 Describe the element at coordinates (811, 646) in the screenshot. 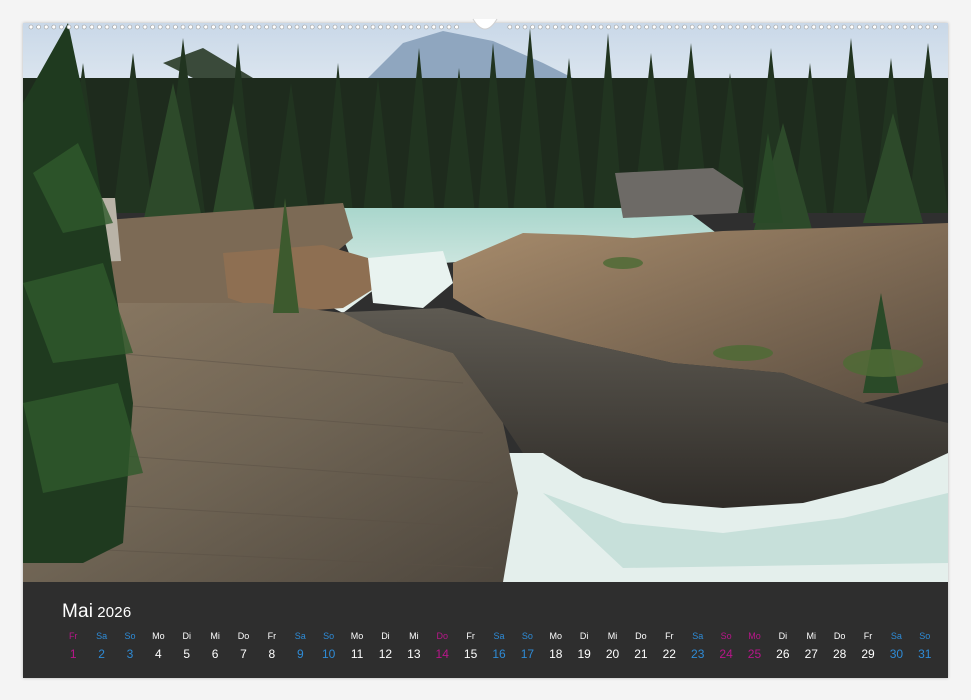

I see `day-cell: Mi 27` at that location.